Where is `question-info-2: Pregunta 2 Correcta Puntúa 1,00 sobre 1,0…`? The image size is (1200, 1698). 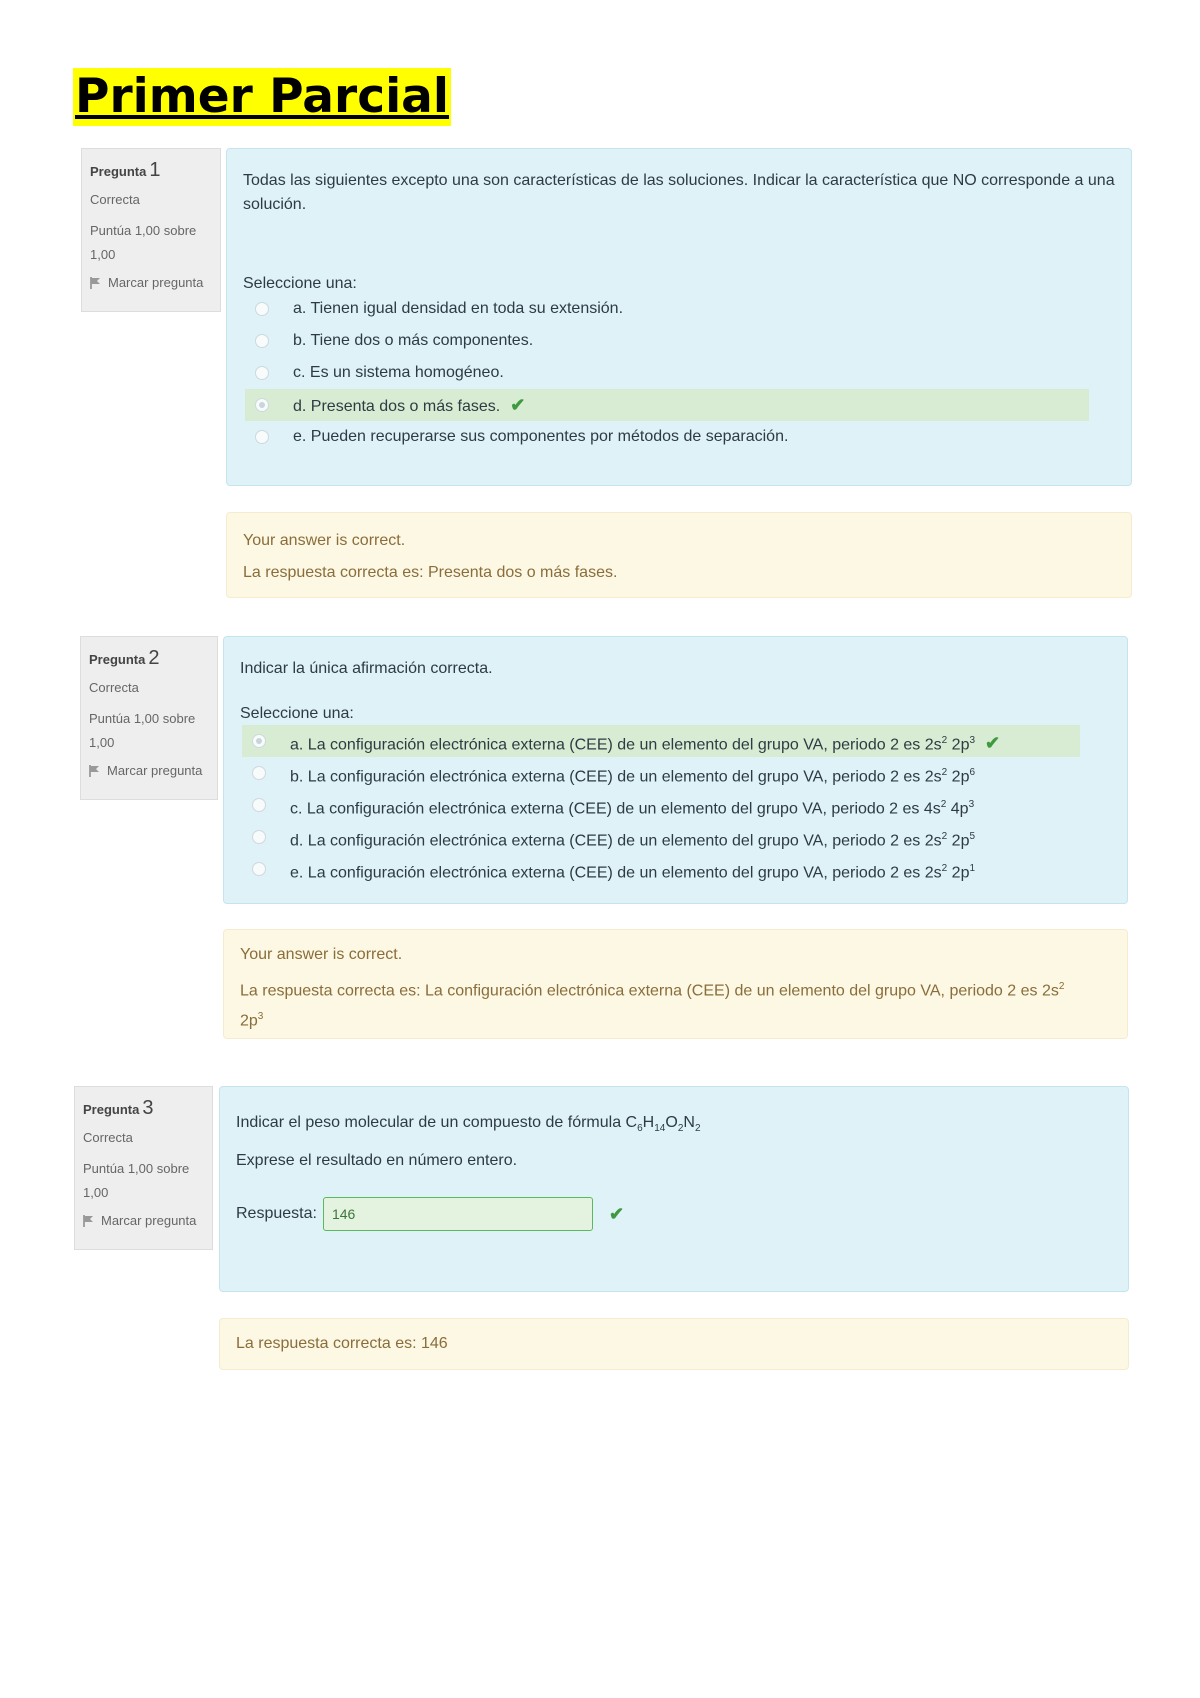 question-info-2: Pregunta 2 Correcta Puntúa 1,00 sobre 1,0… is located at coordinates (149, 718).